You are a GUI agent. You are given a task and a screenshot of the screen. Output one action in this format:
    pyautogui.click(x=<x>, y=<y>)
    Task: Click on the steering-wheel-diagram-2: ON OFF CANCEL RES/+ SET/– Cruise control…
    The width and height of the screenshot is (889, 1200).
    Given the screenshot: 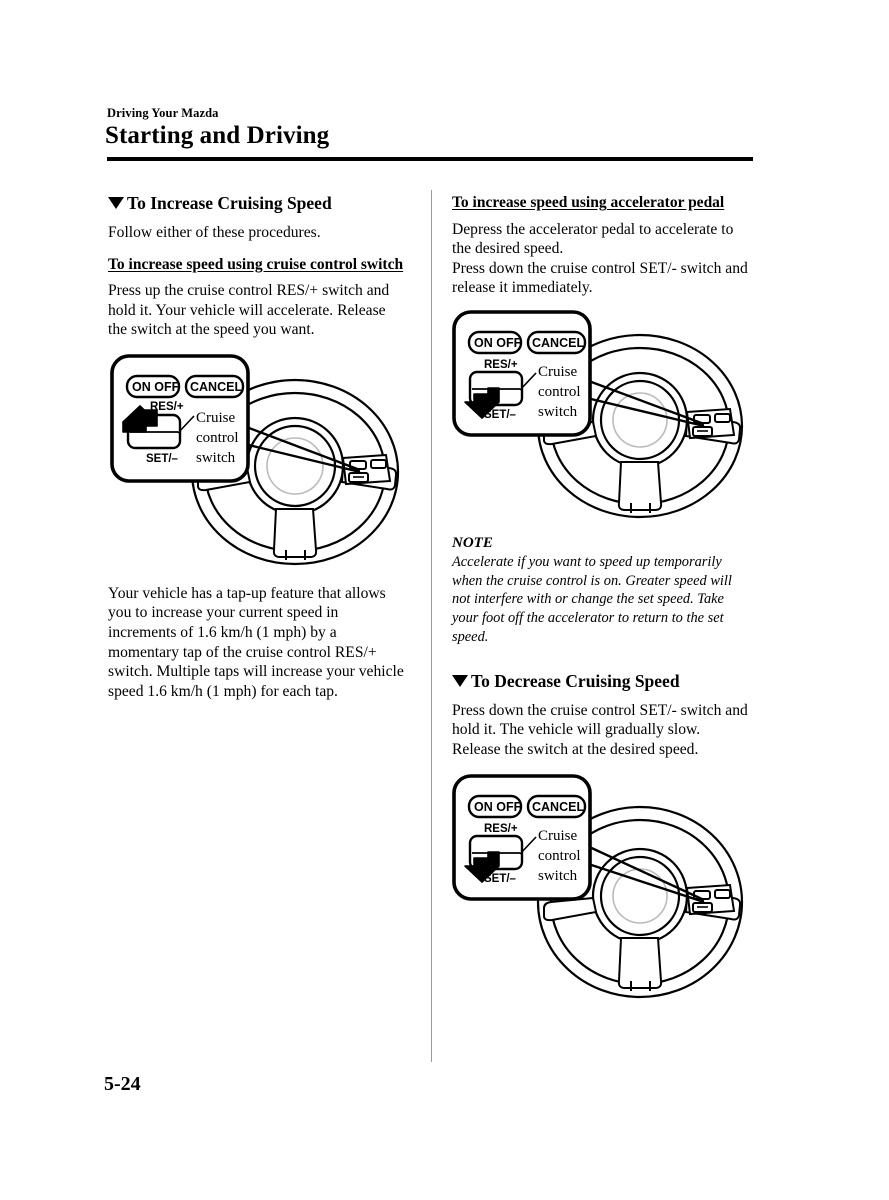 What is the action you would take?
    pyautogui.click(x=598, y=414)
    